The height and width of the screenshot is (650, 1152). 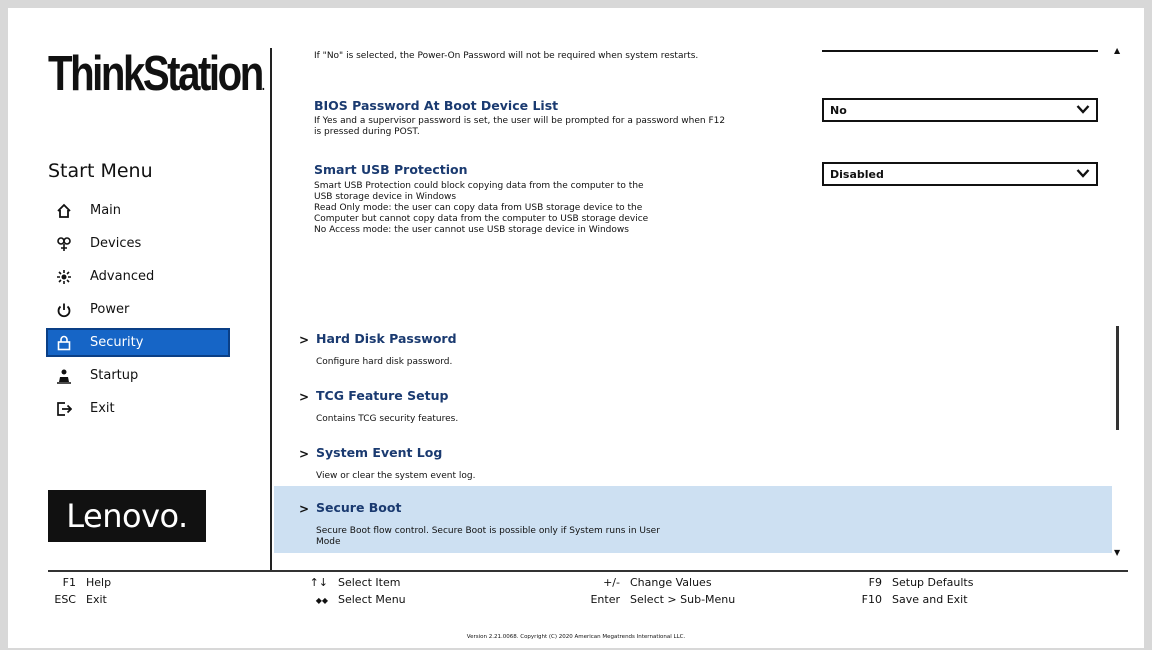 What do you see at coordinates (396, 476) in the screenshot?
I see `submenu-desc: View or clear the system event log.` at bounding box center [396, 476].